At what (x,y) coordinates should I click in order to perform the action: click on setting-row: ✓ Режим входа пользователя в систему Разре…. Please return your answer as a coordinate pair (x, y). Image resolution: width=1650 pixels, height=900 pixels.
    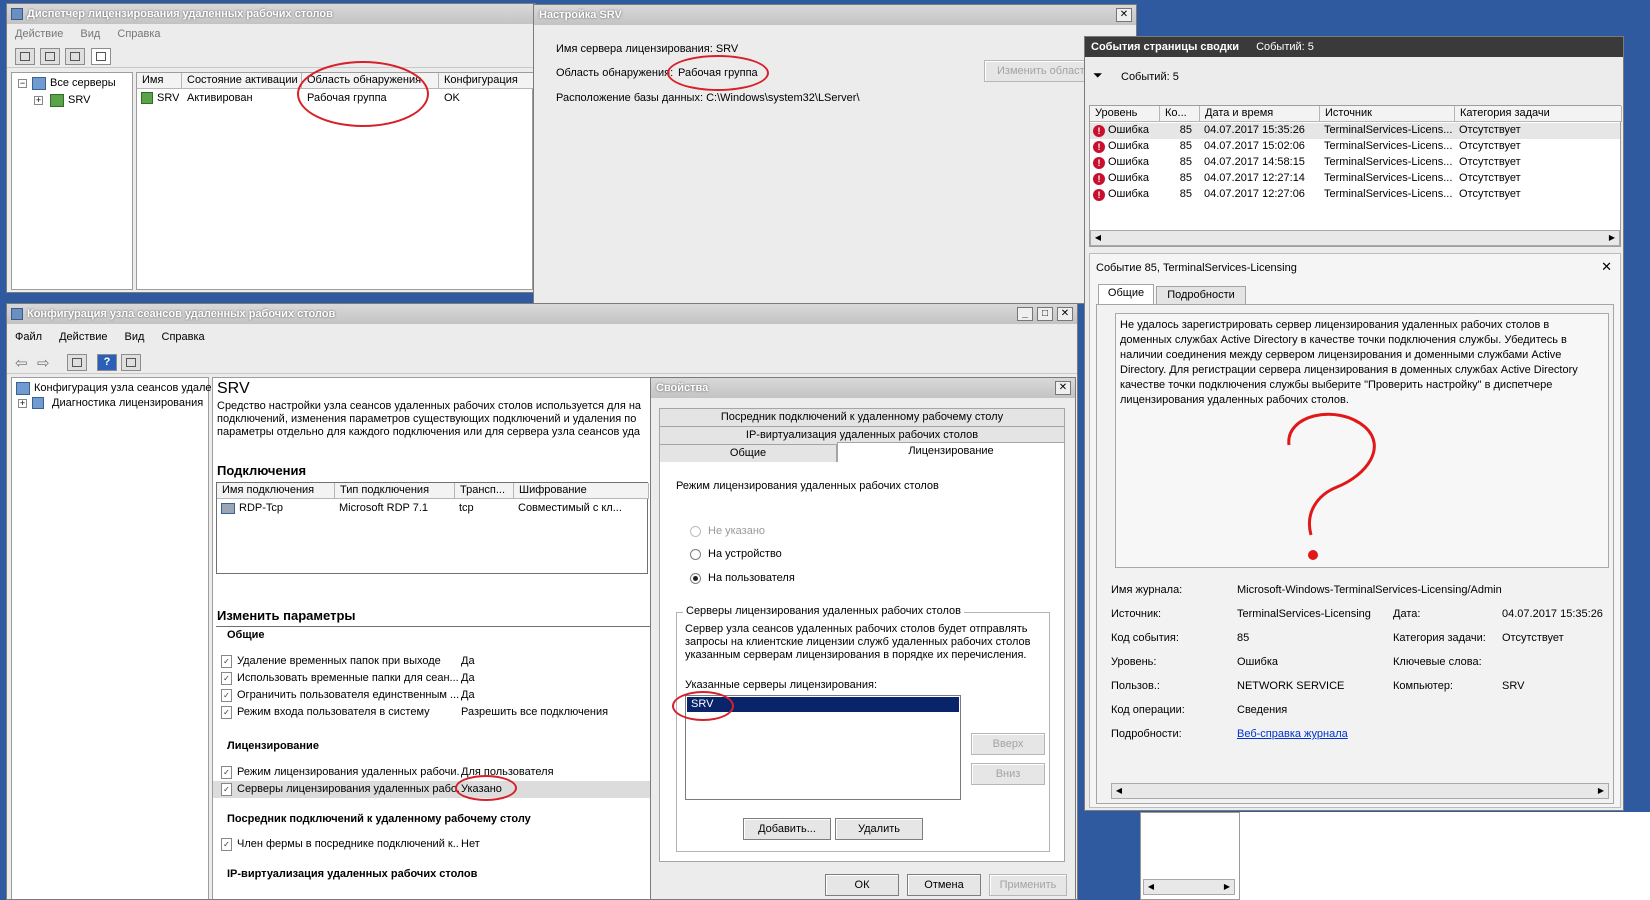
    Looking at the image, I should click on (433, 712).